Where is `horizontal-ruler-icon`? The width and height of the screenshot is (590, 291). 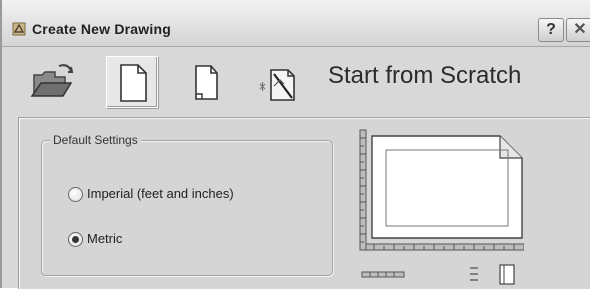
horizontal-ruler-icon is located at coordinates (383, 274).